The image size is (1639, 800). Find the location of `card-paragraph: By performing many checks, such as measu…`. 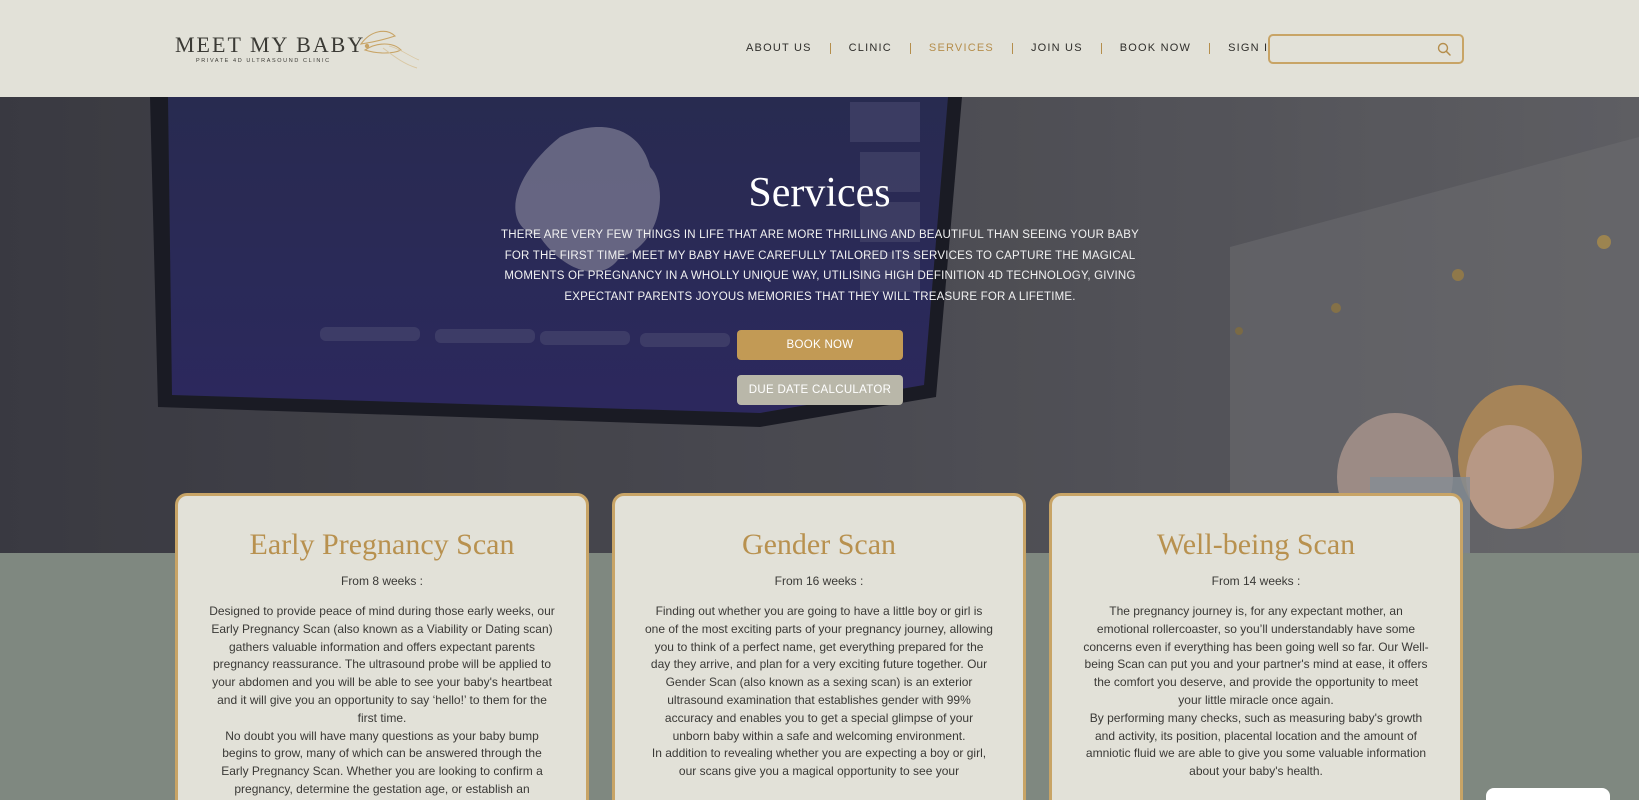

card-paragraph: By performing many checks, such as measu… is located at coordinates (1256, 744).